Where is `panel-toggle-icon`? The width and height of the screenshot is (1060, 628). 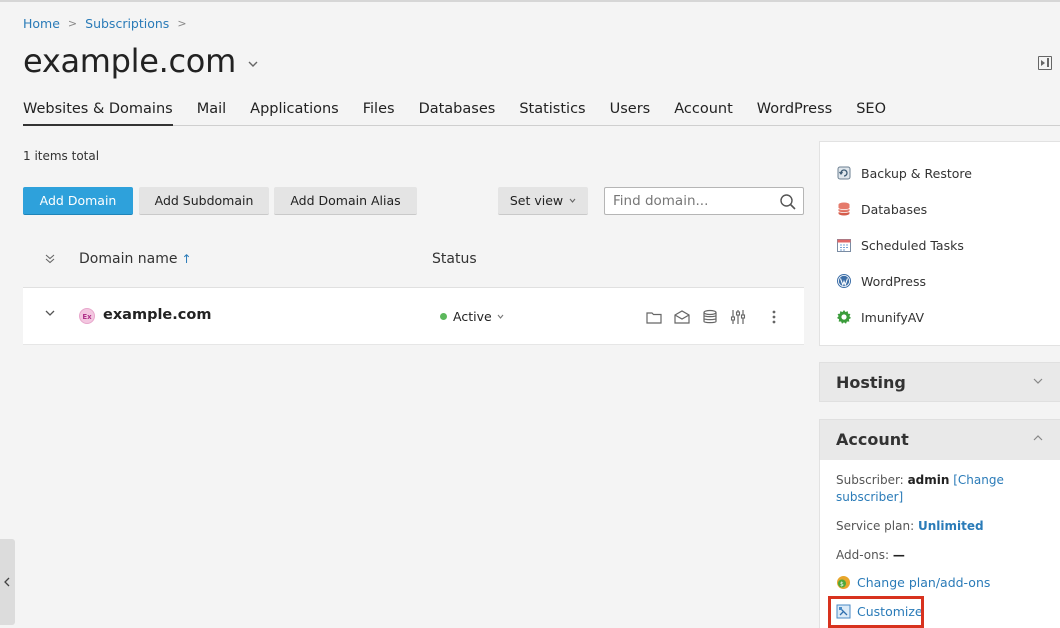 panel-toggle-icon is located at coordinates (1045, 63).